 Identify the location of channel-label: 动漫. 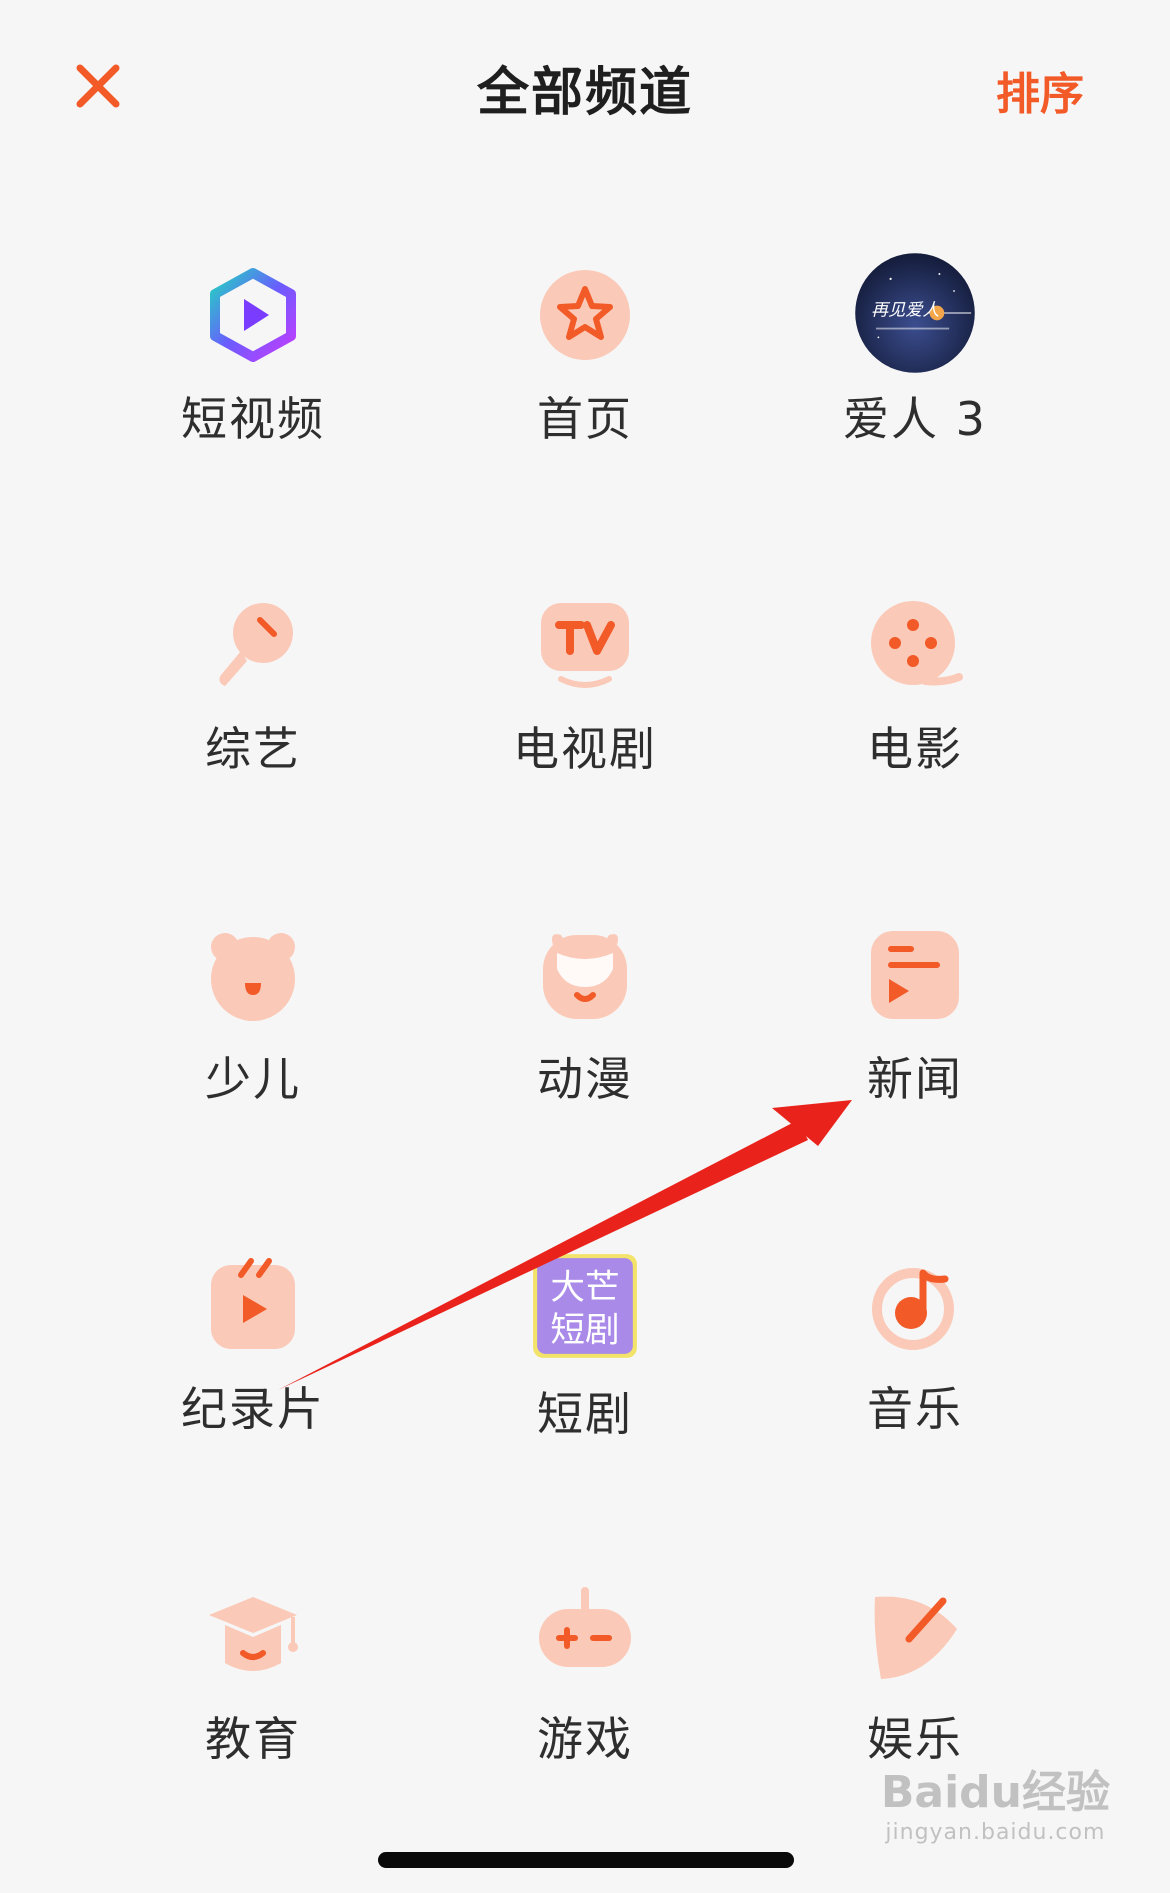
(585, 1079).